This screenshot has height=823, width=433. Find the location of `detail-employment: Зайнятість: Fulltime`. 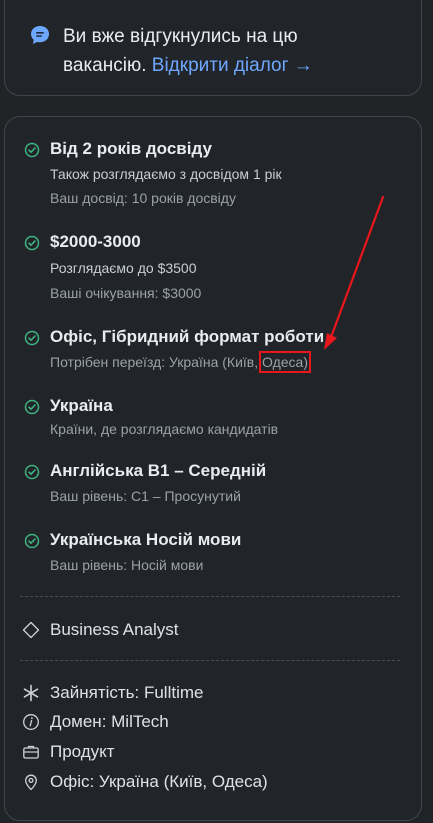

detail-employment: Зайнятість: Fulltime is located at coordinates (212, 694).